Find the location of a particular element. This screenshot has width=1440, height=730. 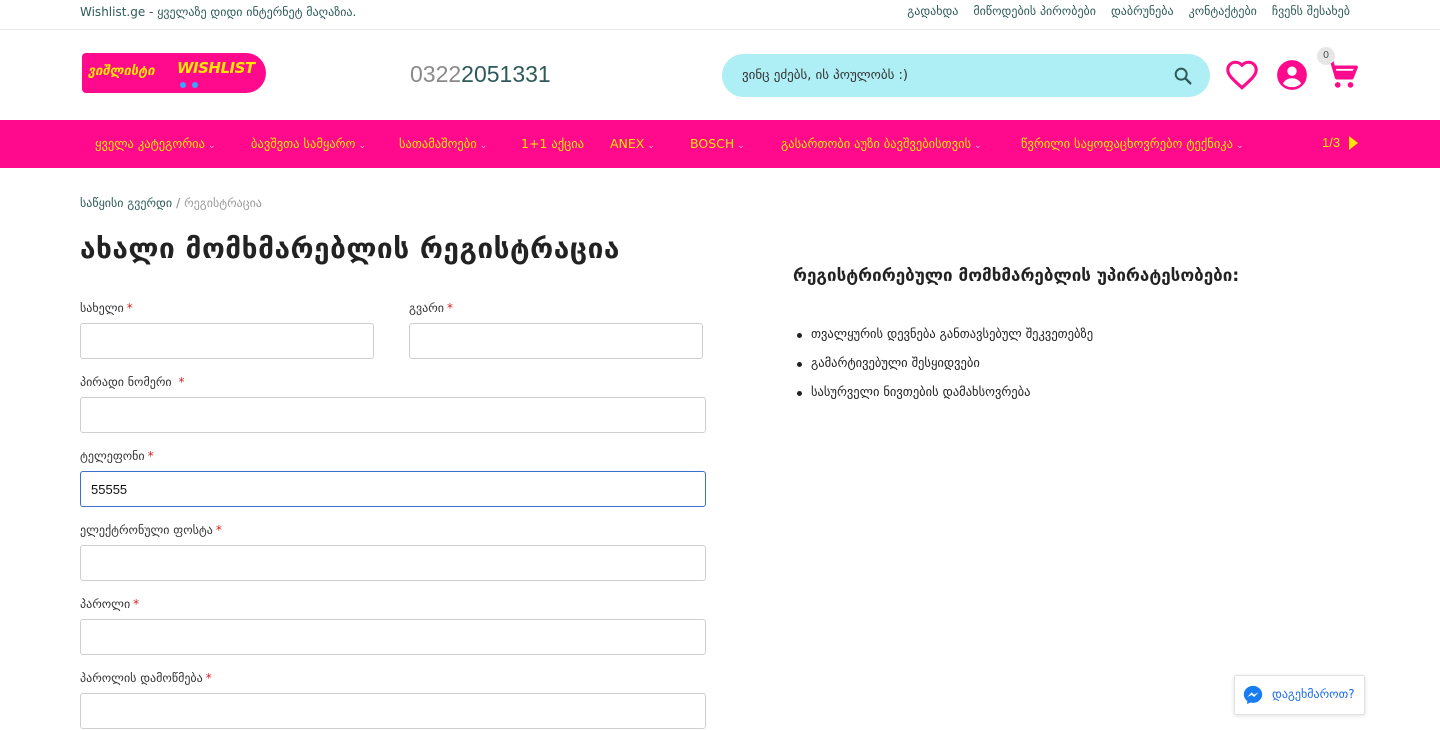

nav-item-promo: 1+1 აქცია is located at coordinates (552, 143).